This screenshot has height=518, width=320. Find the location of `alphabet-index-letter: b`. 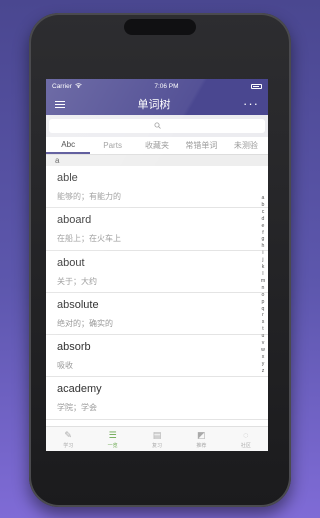

alphabet-index-letter: b is located at coordinates (263, 205).